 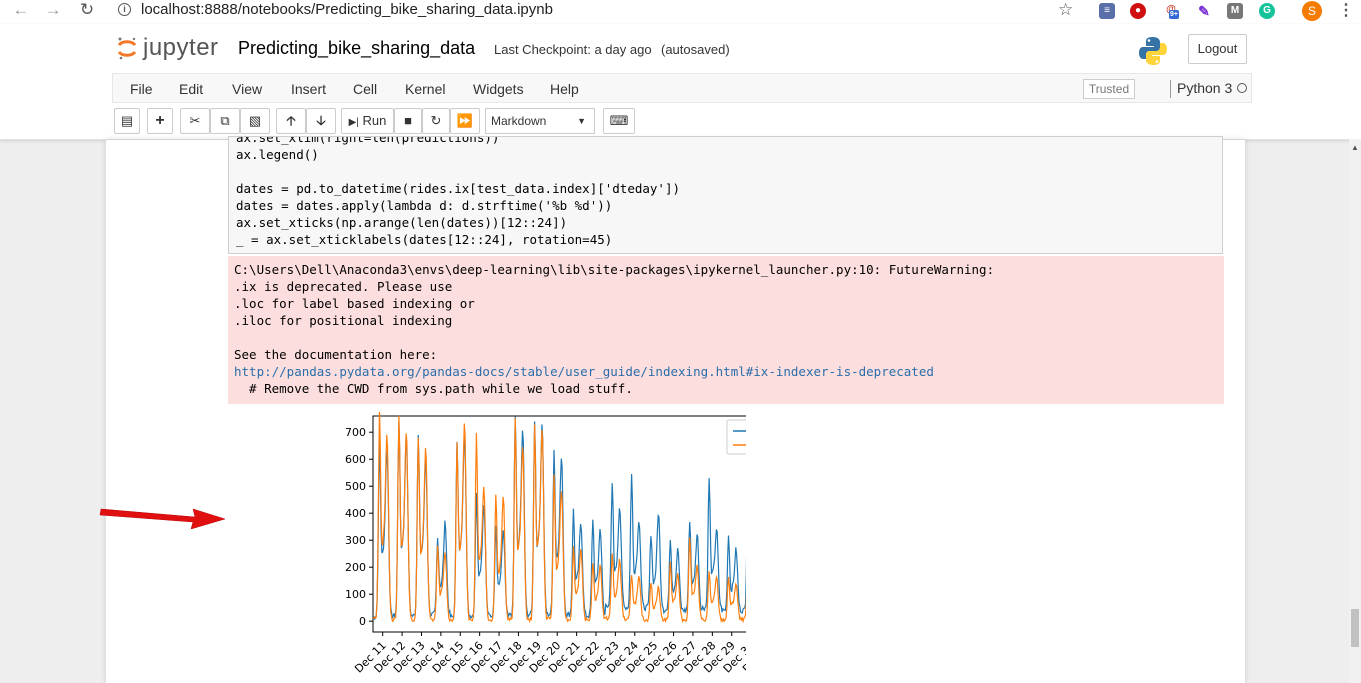 What do you see at coordinates (1201, 89) in the screenshot?
I see `kernel-name: Python 3` at bounding box center [1201, 89].